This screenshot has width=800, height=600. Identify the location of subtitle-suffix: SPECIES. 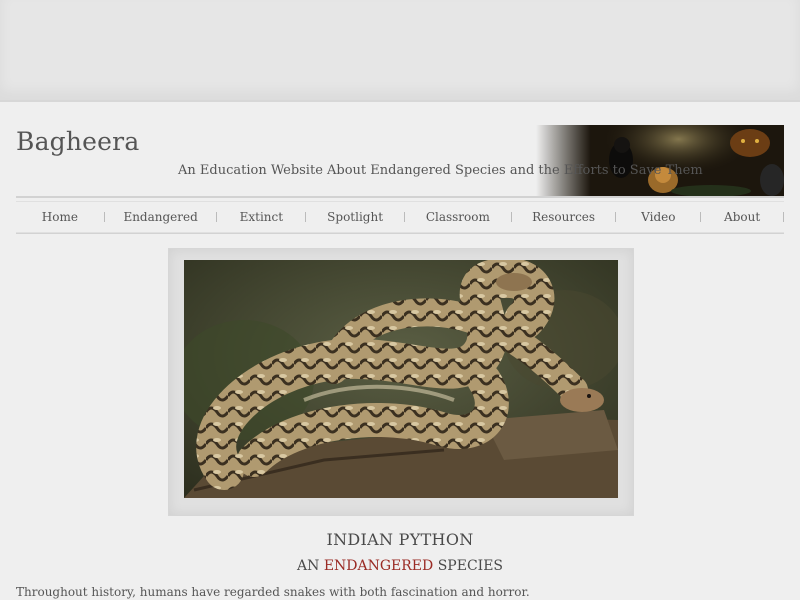
(470, 566).